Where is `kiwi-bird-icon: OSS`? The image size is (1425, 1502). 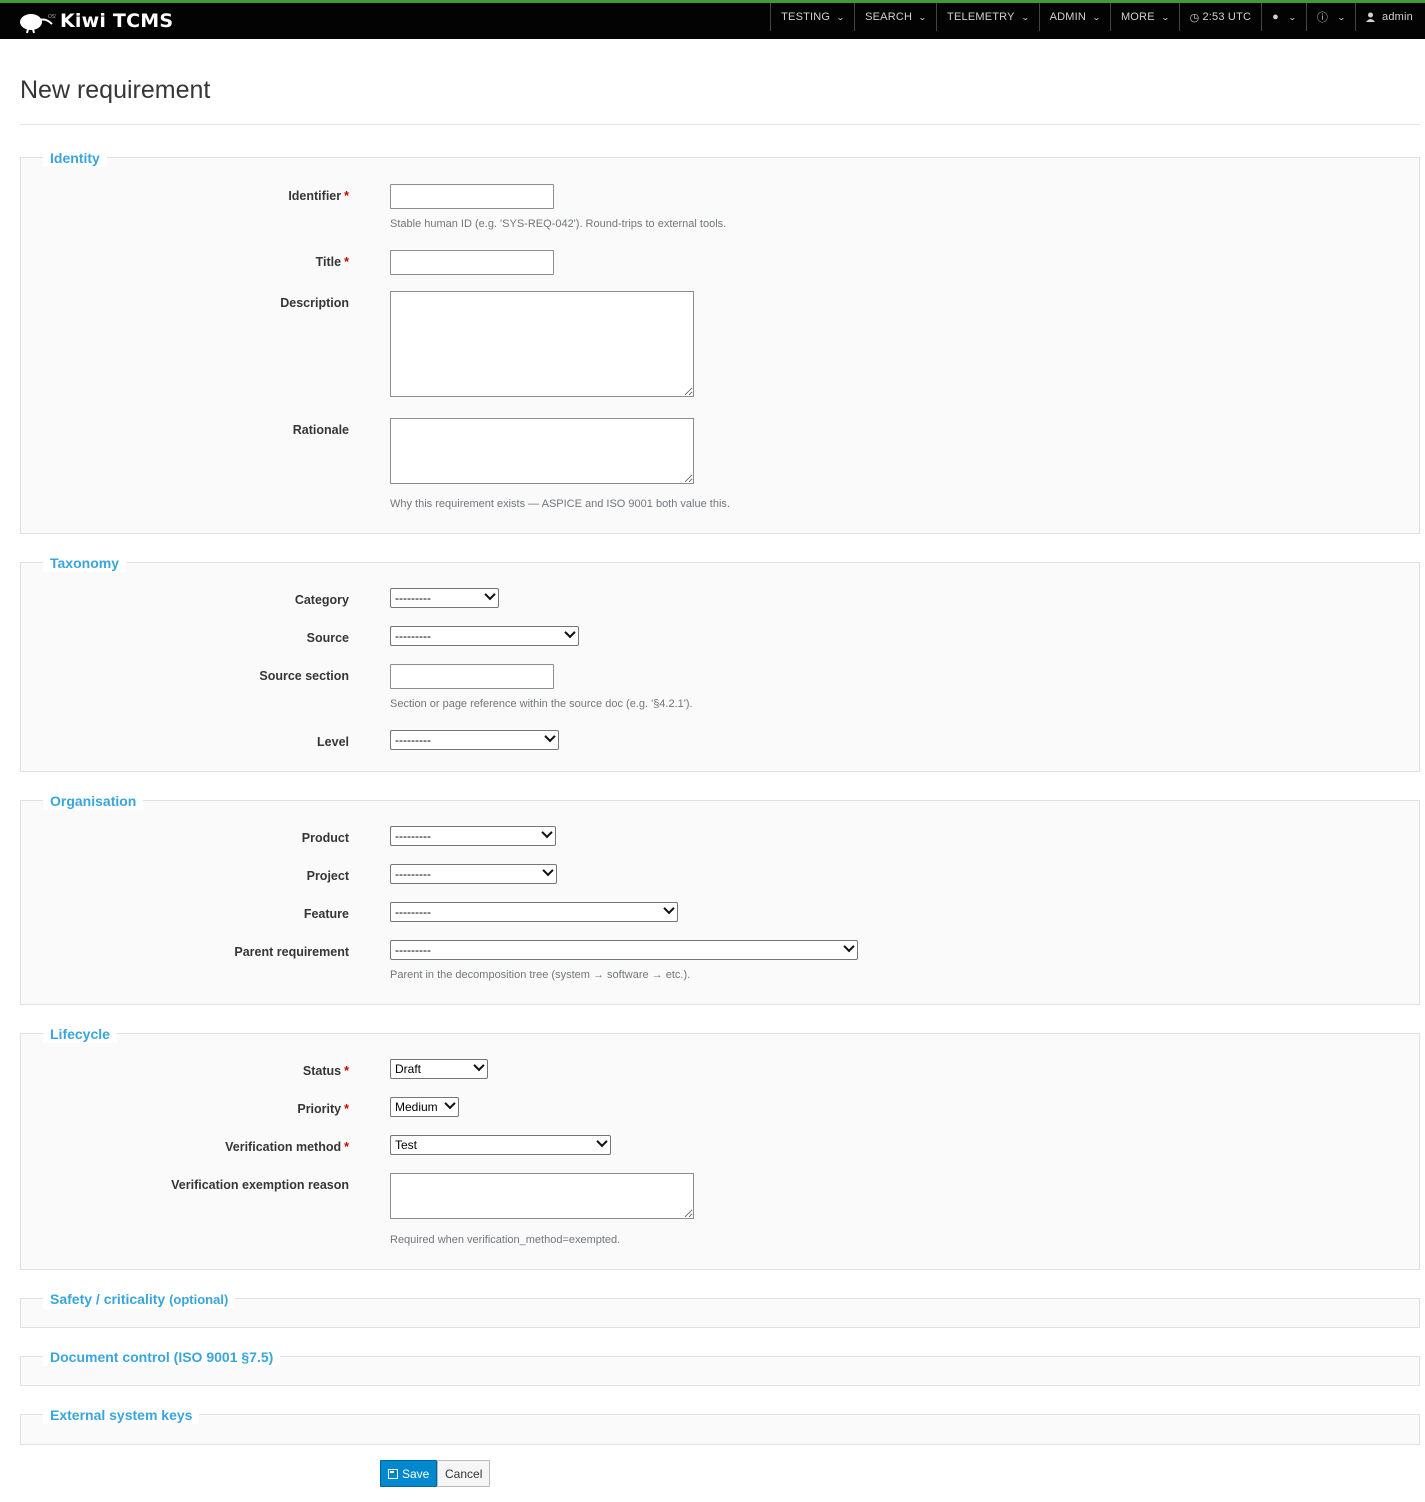
kiwi-bird-icon: OSS is located at coordinates (38, 24).